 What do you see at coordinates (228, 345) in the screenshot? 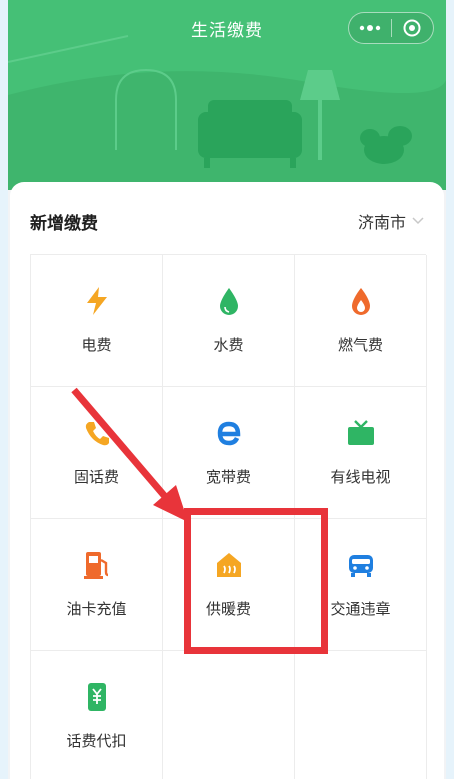
I see `service-label: 水费` at bounding box center [228, 345].